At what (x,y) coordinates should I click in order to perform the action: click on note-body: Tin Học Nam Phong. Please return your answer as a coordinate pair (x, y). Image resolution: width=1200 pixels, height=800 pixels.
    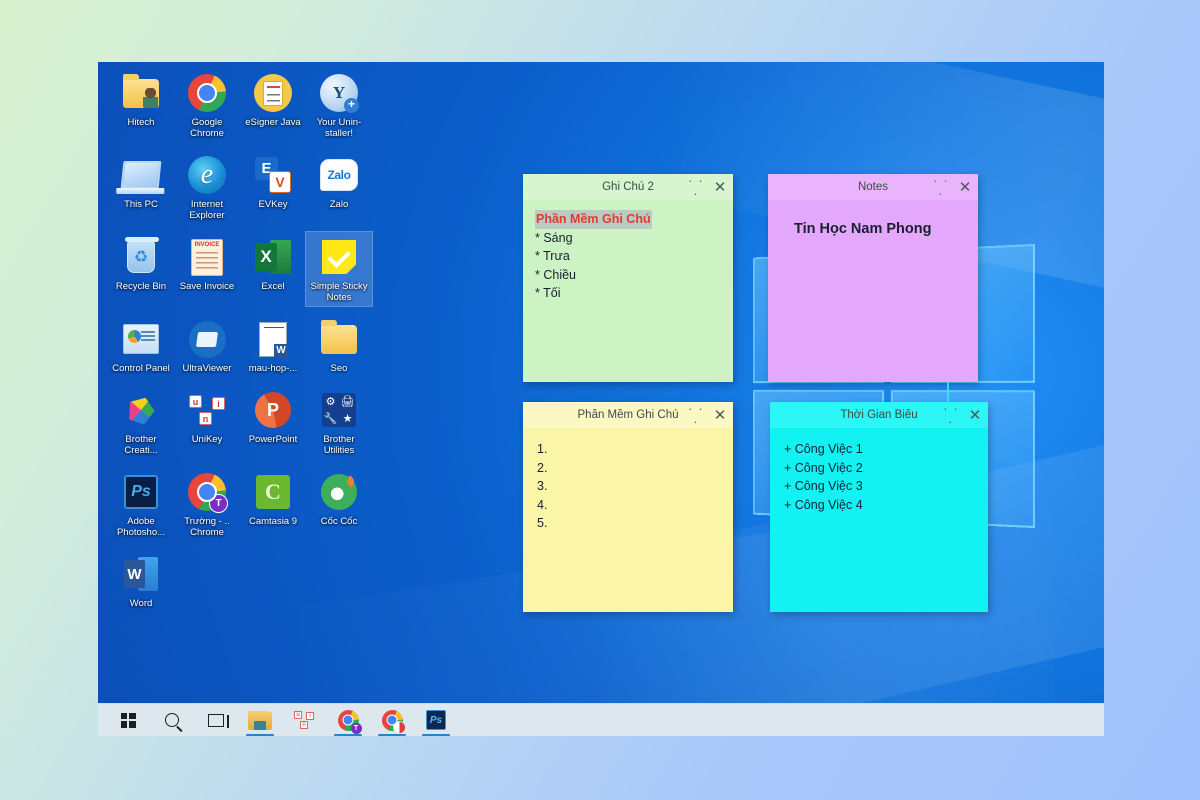
    Looking at the image, I should click on (873, 291).